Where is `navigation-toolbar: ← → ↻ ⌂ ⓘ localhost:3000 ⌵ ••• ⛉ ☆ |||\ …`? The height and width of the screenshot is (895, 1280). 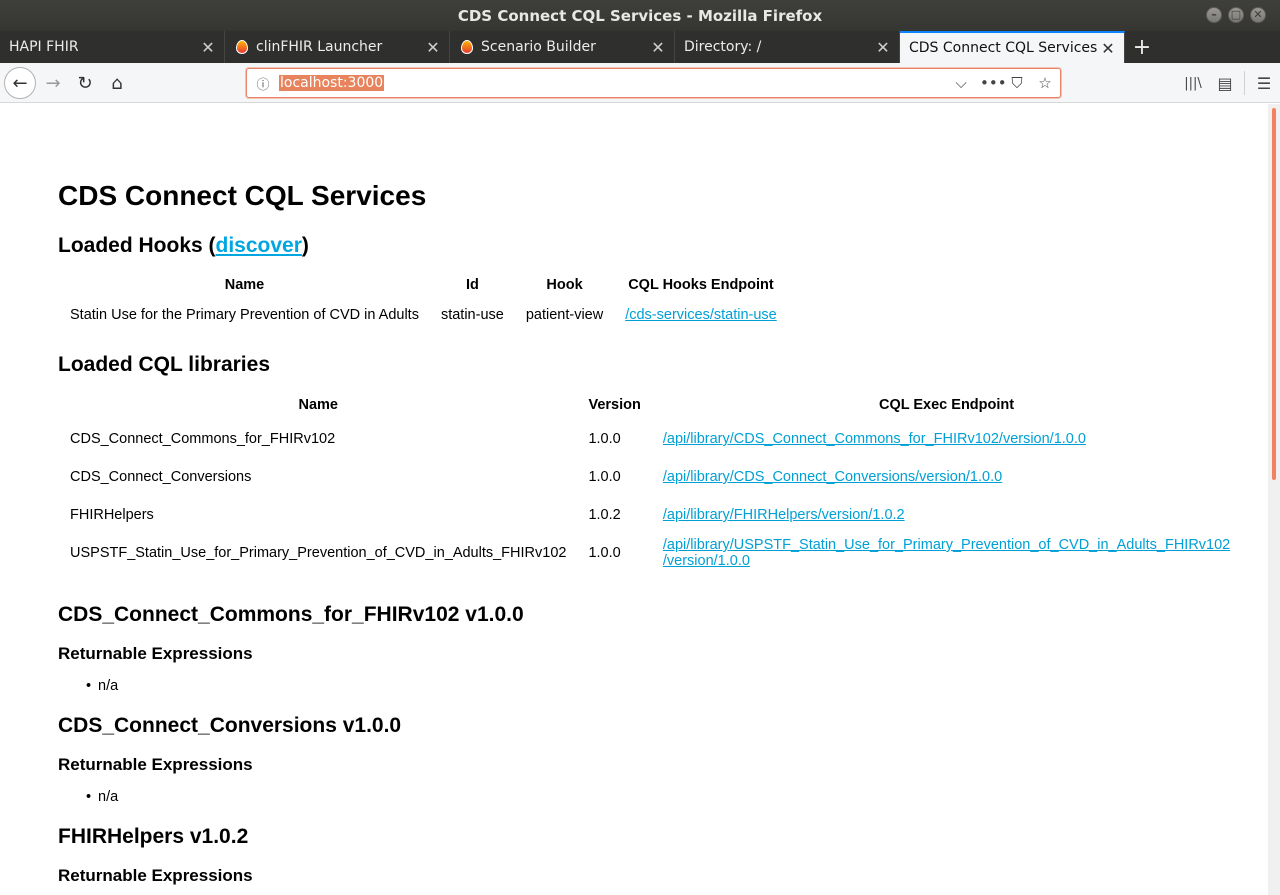 navigation-toolbar: ← → ↻ ⌂ ⓘ localhost:3000 ⌵ ••• ⛉ ☆ |||\ … is located at coordinates (640, 83).